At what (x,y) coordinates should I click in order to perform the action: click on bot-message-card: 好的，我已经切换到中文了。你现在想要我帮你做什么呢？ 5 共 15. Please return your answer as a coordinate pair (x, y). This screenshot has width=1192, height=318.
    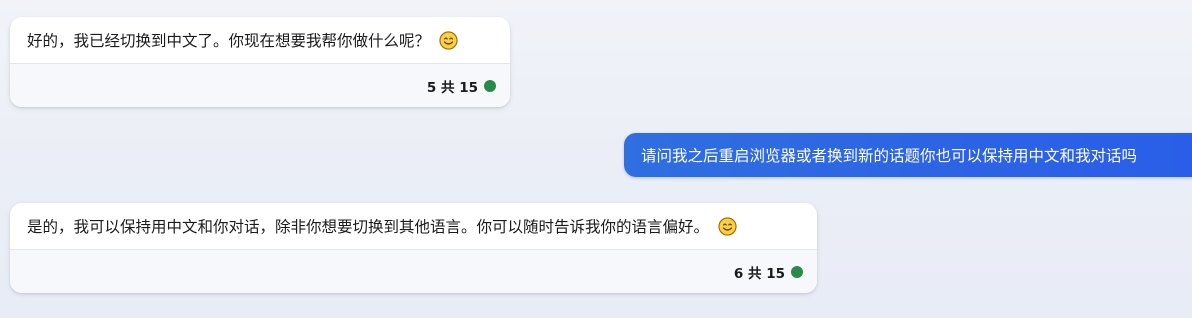
    Looking at the image, I should click on (260, 62).